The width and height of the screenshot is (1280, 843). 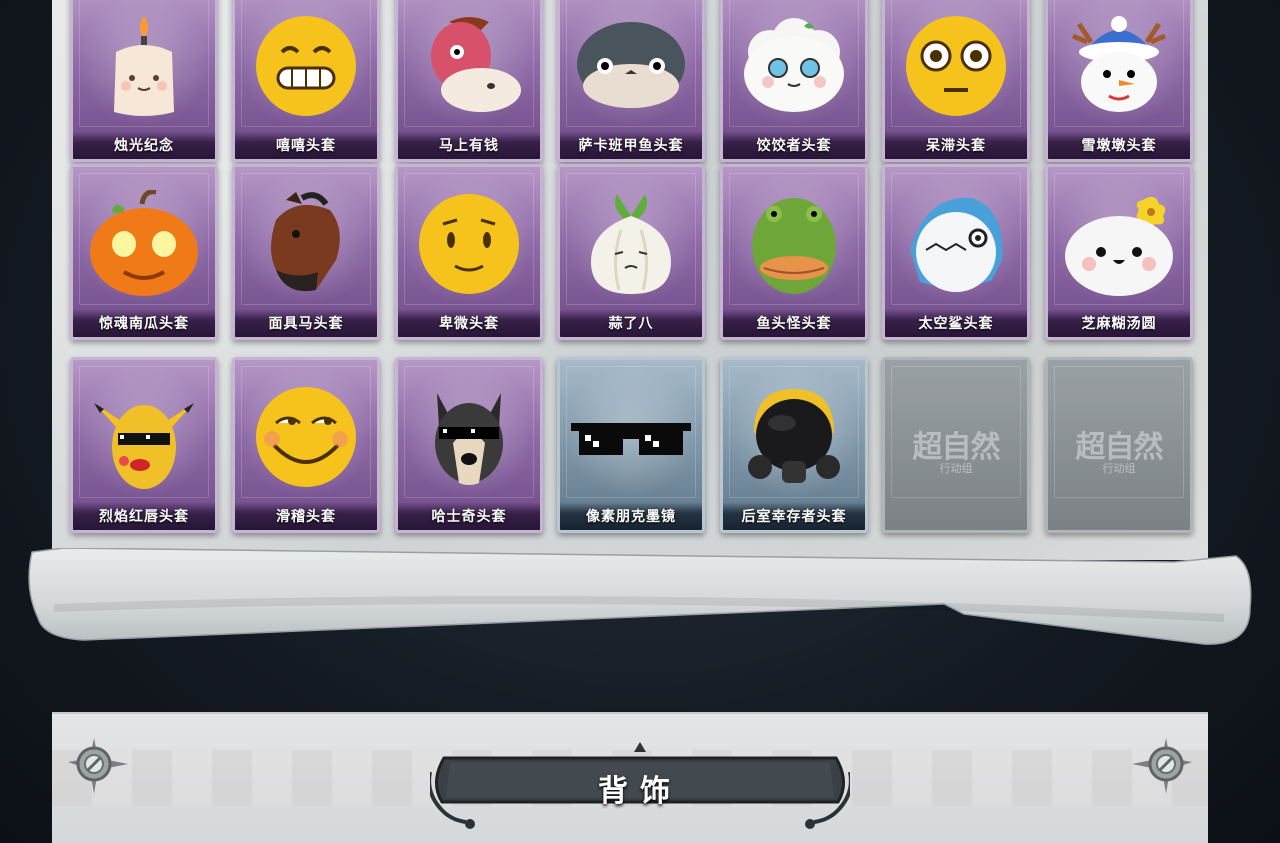 I want to click on pink-horse-icon, so click(x=469, y=67).